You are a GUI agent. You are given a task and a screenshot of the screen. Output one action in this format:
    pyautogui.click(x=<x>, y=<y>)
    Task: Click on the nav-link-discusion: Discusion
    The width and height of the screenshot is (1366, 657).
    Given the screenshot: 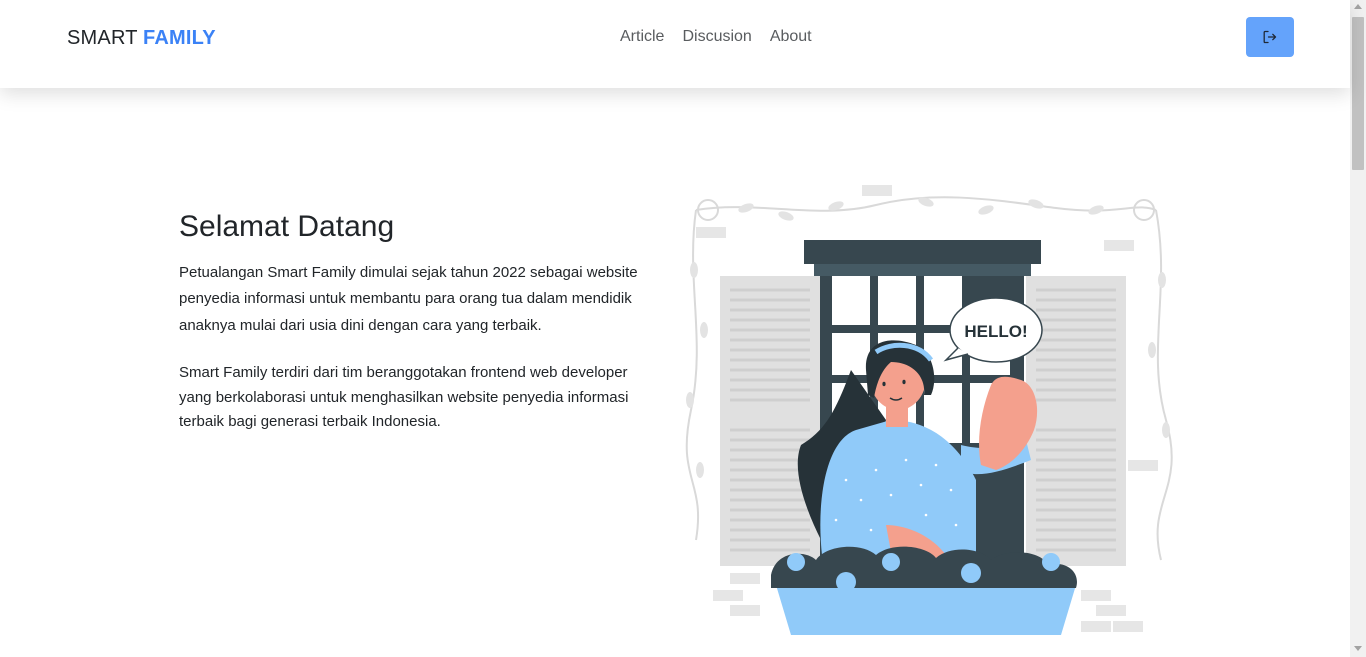 What is the action you would take?
    pyautogui.click(x=716, y=37)
    